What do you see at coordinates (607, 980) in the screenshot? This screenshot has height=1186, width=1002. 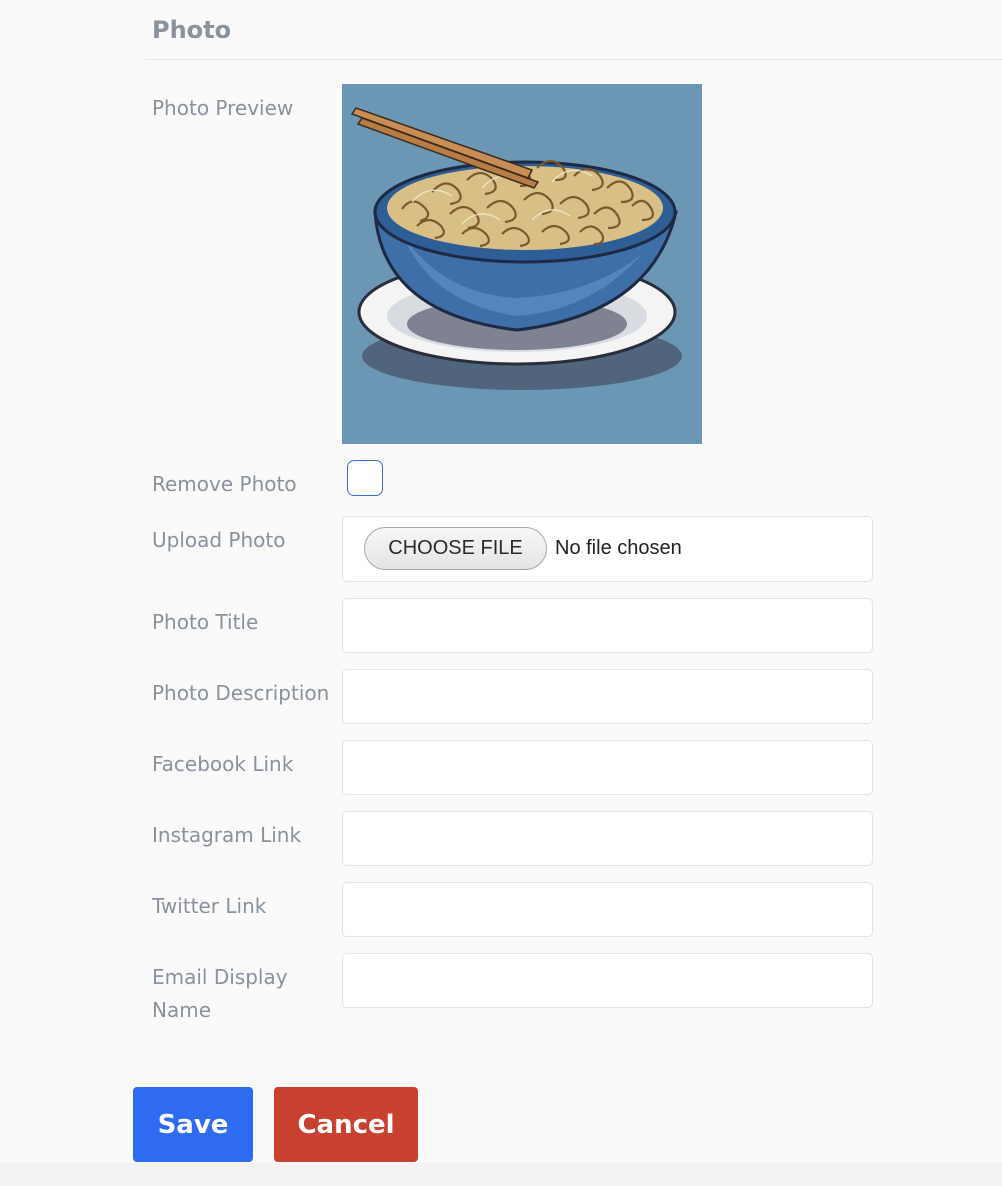 I see `email-display-name-input` at bounding box center [607, 980].